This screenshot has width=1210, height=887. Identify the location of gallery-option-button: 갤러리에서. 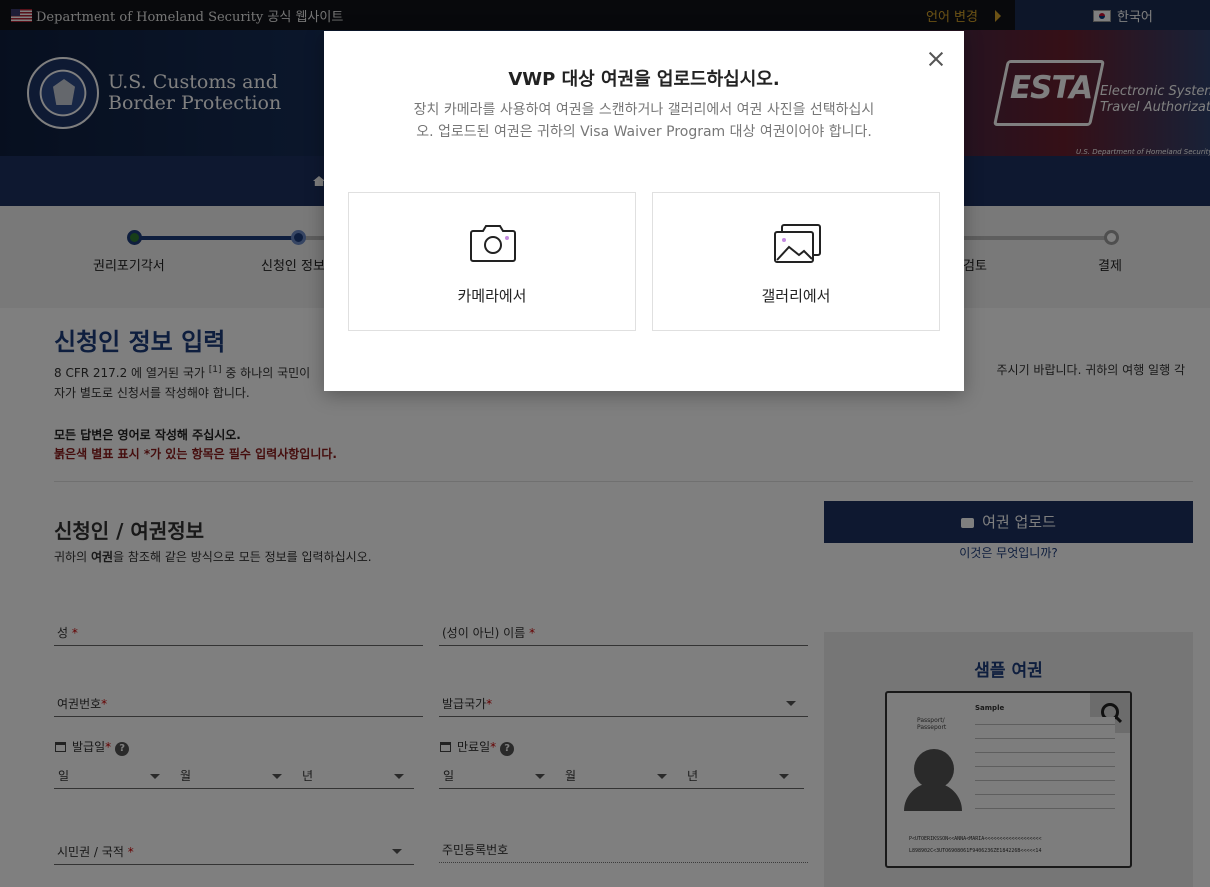
(796, 261).